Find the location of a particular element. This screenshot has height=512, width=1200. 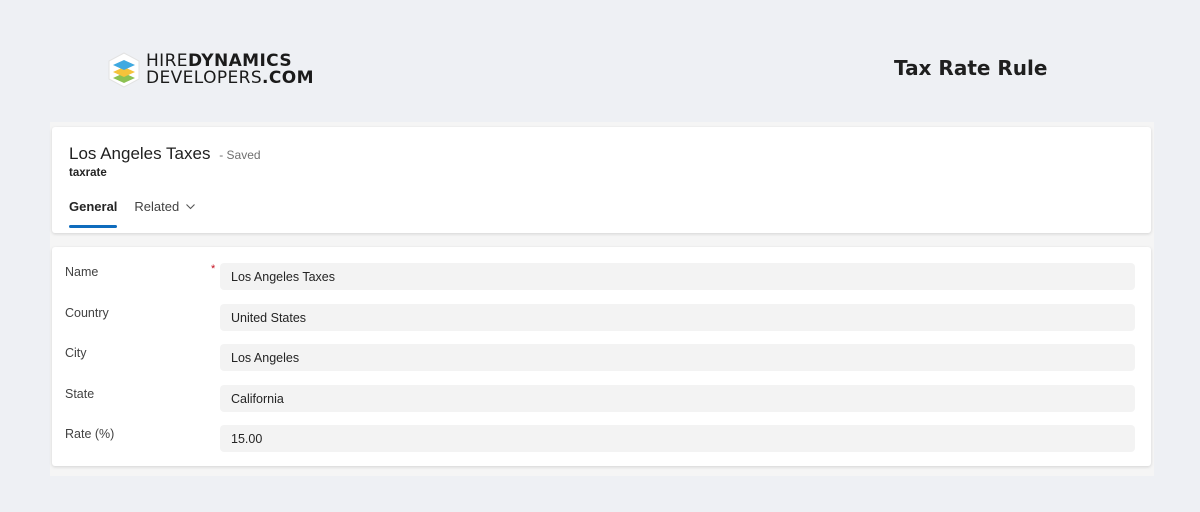

field-row-rate: Rate (%) 15.00 is located at coordinates (601, 439).